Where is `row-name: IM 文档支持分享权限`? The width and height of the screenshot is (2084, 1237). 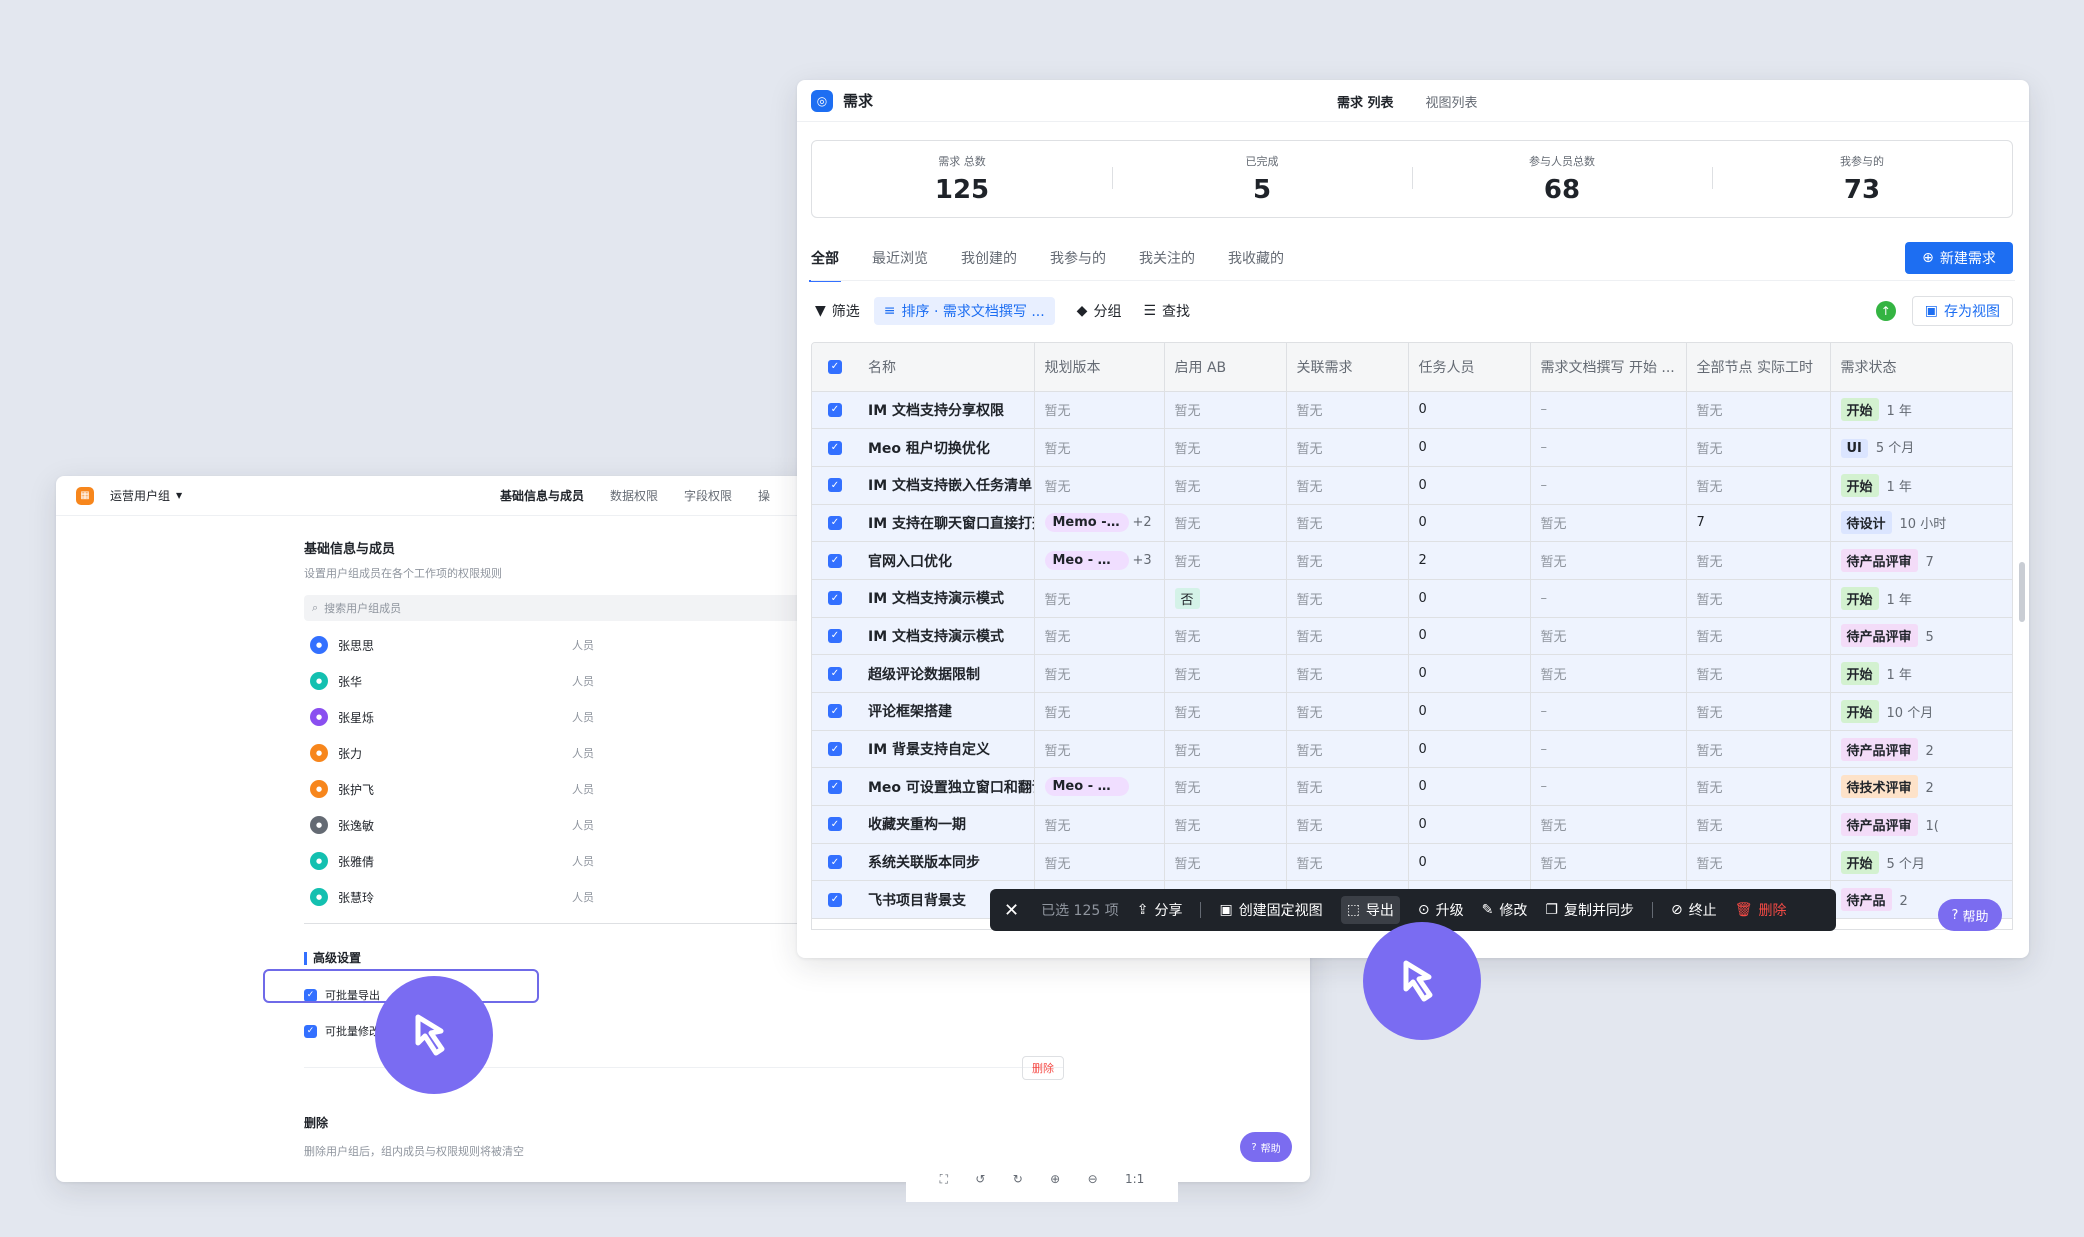
row-name: IM 文档支持分享权限 is located at coordinates (946, 410).